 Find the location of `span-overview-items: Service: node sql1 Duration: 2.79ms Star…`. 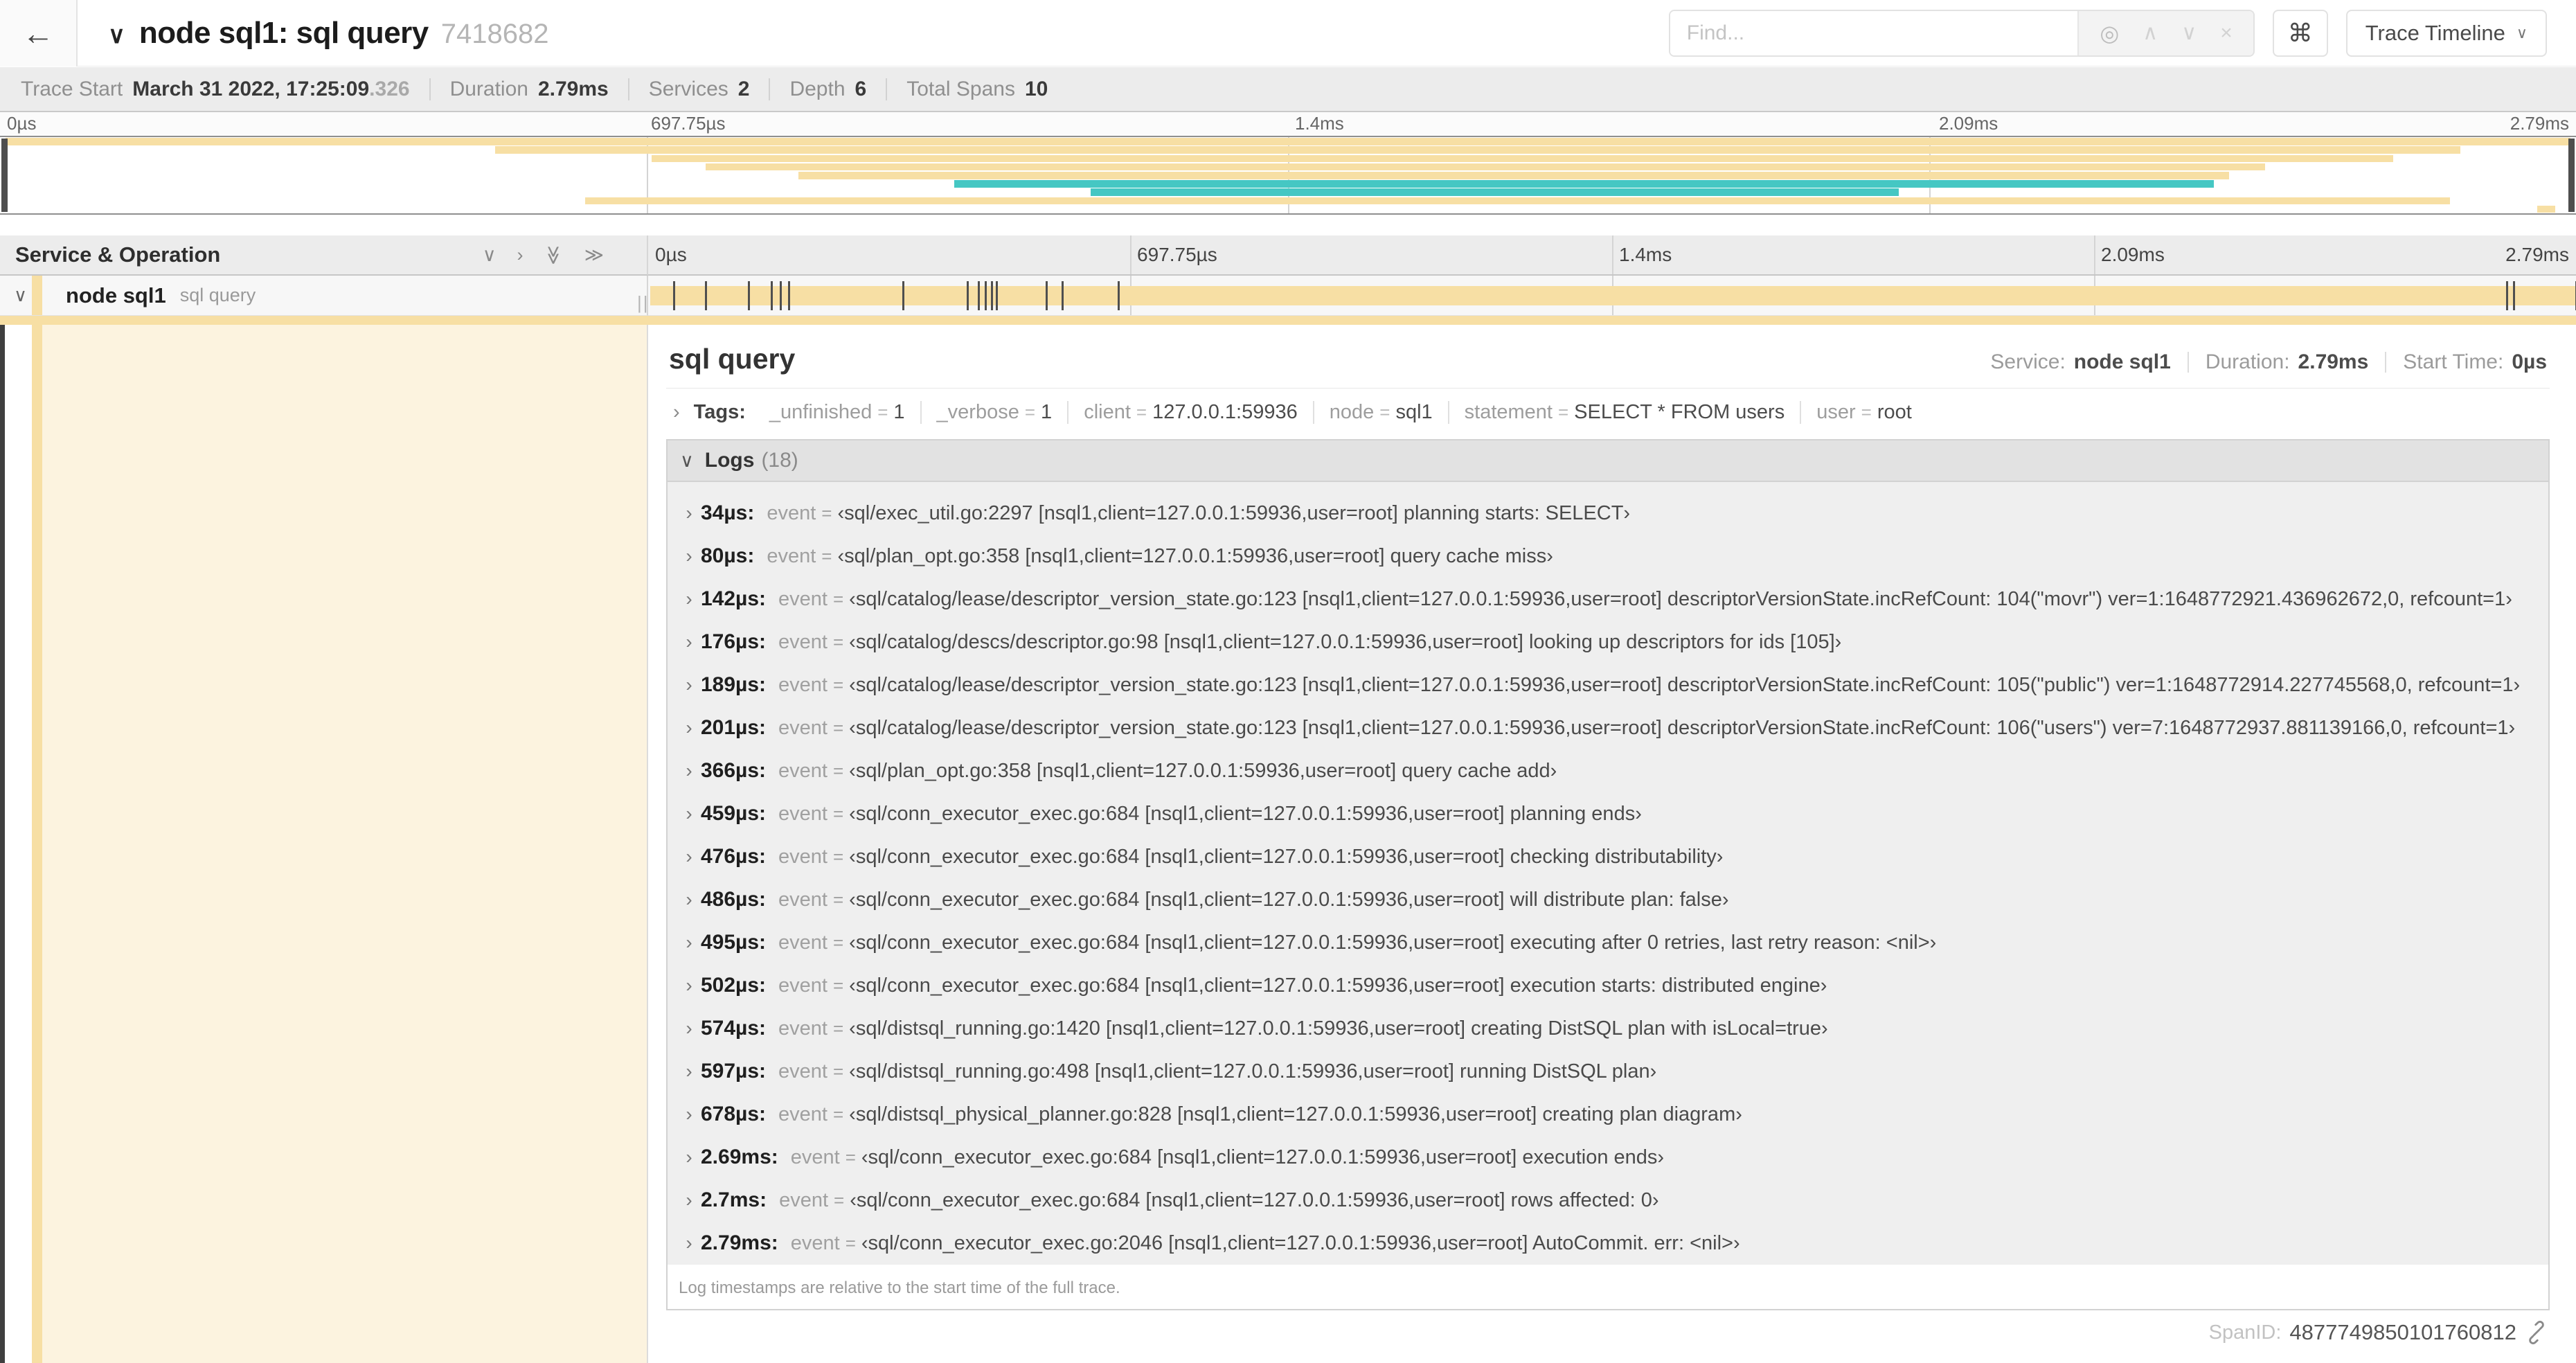

span-overview-items: Service: node sql1 Duration: 2.79ms Star… is located at coordinates (2269, 362).